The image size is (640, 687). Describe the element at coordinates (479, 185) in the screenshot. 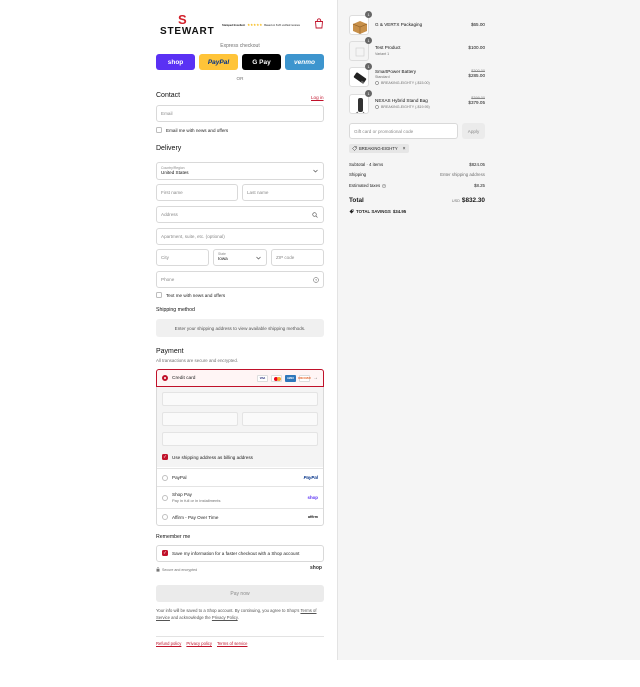

I see `taxes-value: $8.25` at that location.